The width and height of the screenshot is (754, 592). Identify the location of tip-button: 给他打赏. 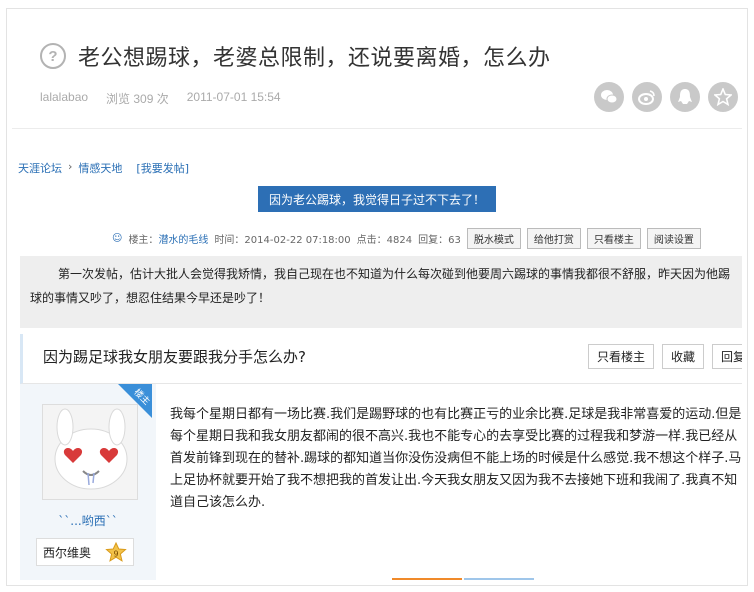
(553, 238).